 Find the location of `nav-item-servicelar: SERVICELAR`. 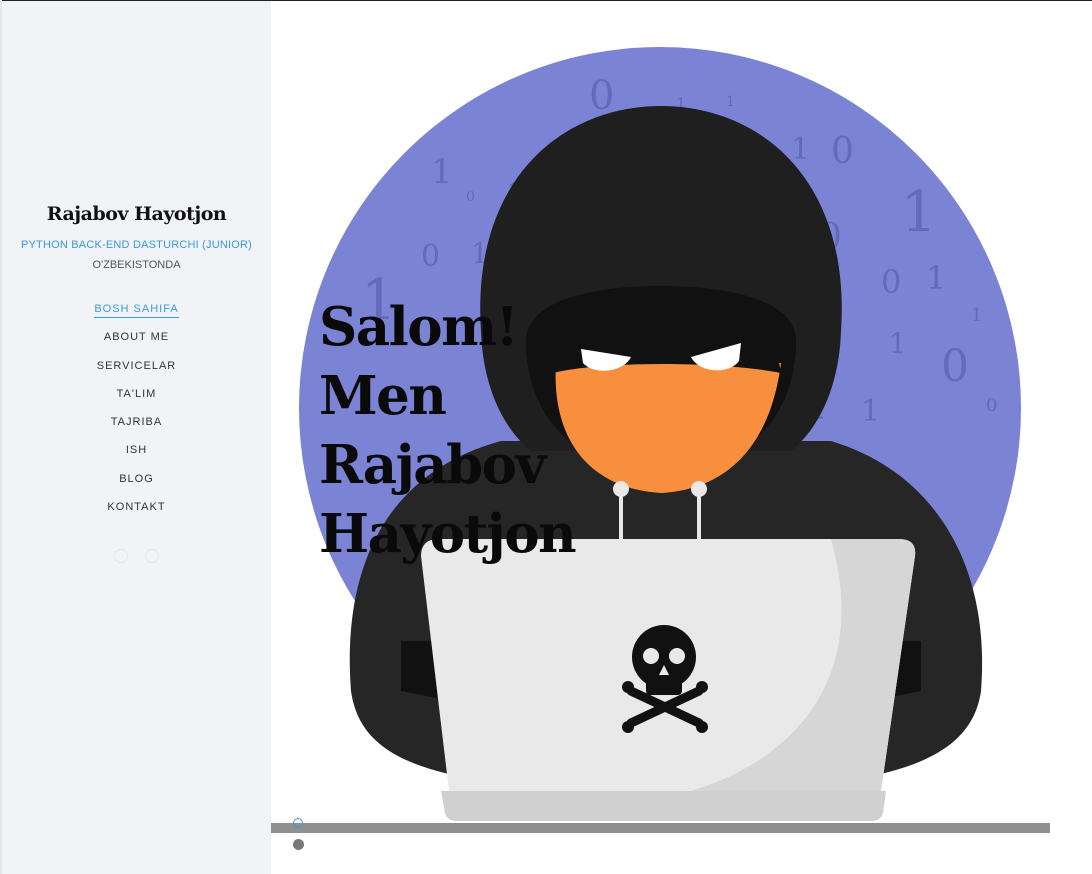

nav-item-servicelar: SERVICELAR is located at coordinates (137, 367).